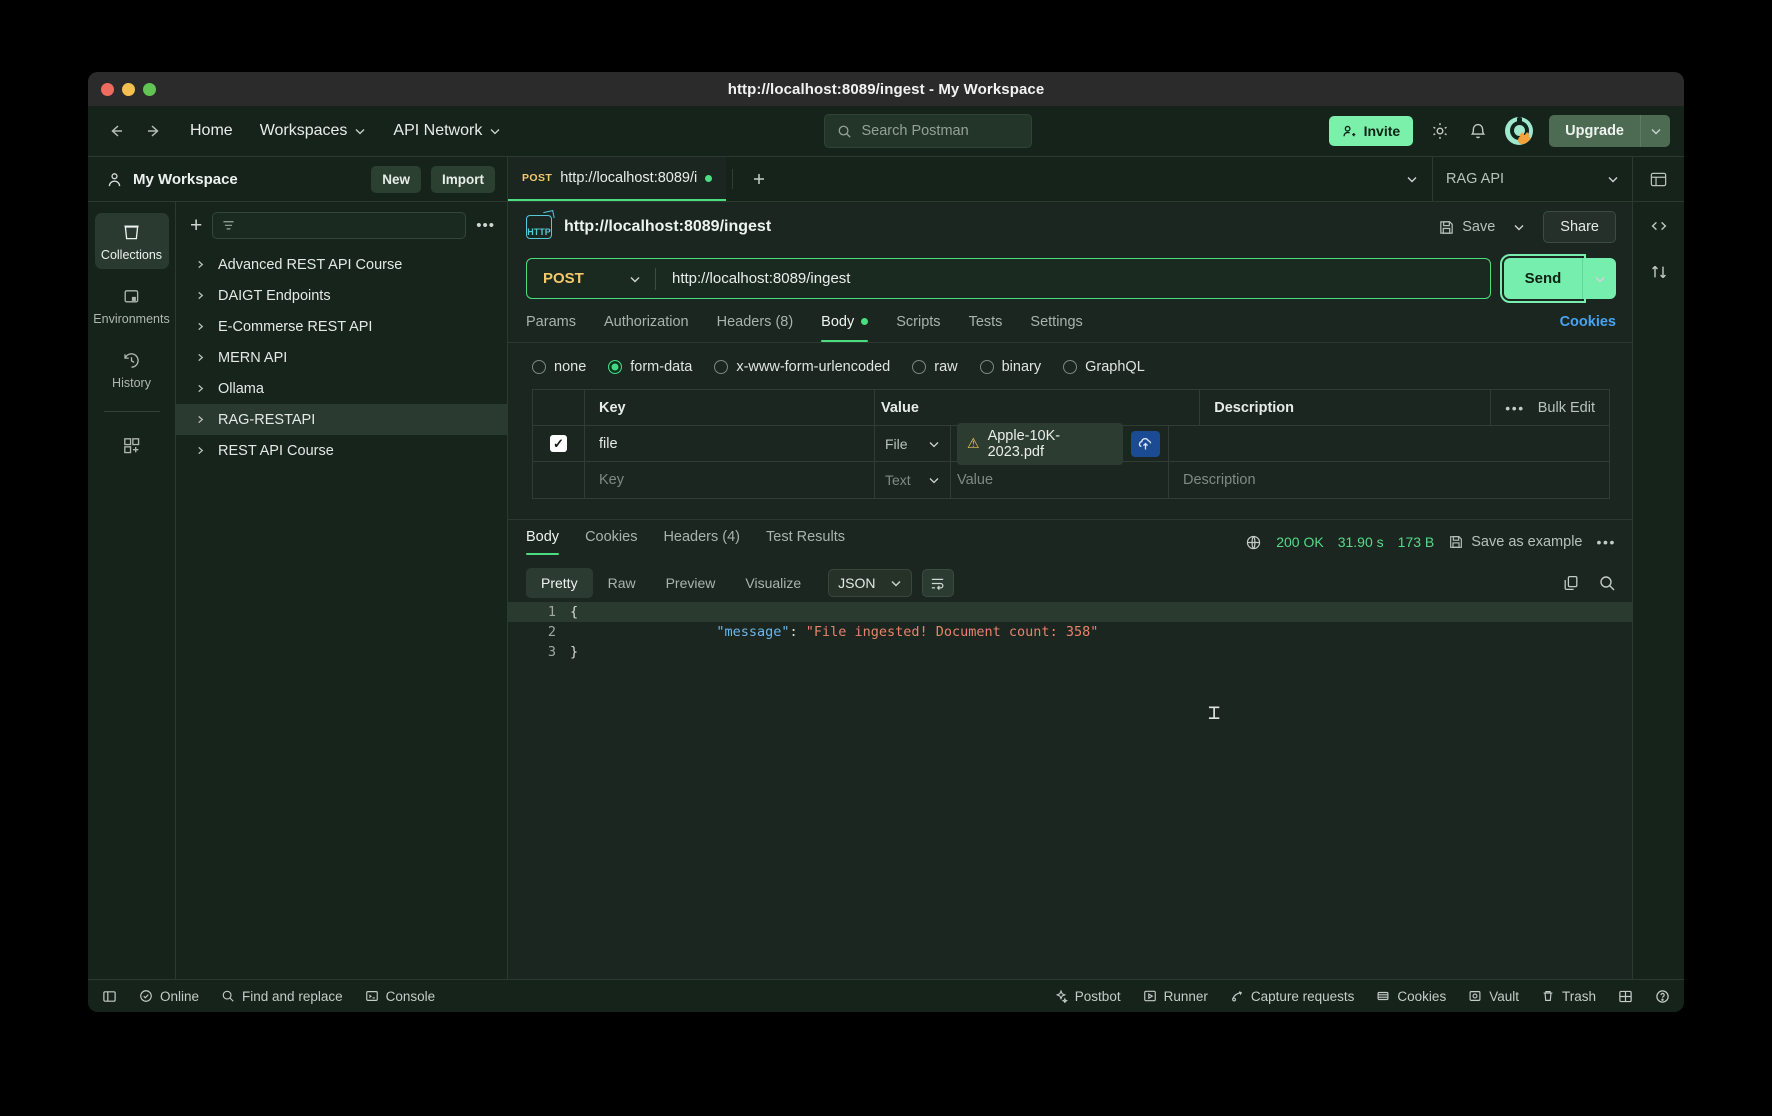 This screenshot has width=1772, height=1116. I want to click on viewer-tab-pretty: Pretty, so click(559, 583).